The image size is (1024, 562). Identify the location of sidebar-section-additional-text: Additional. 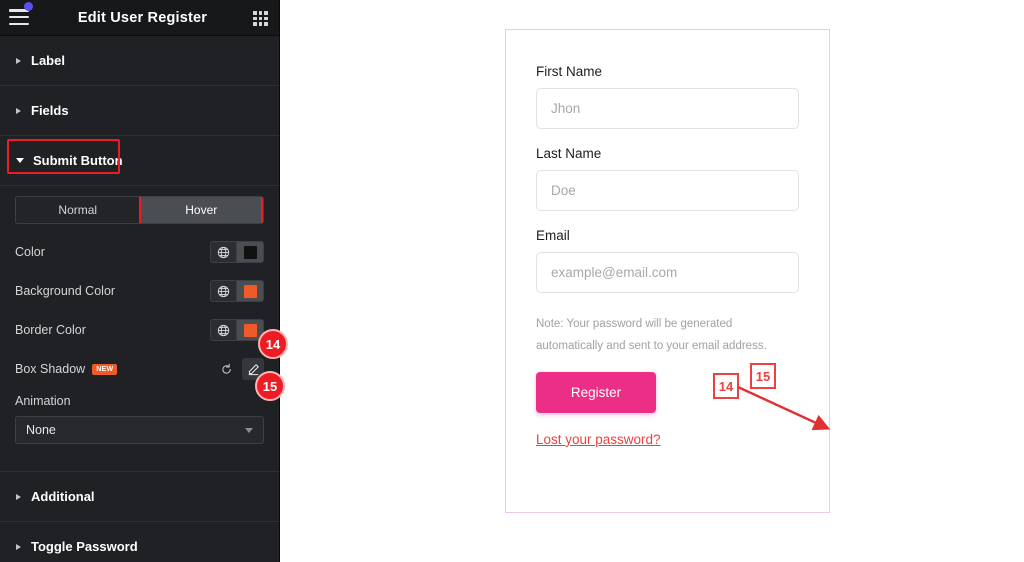
(63, 496).